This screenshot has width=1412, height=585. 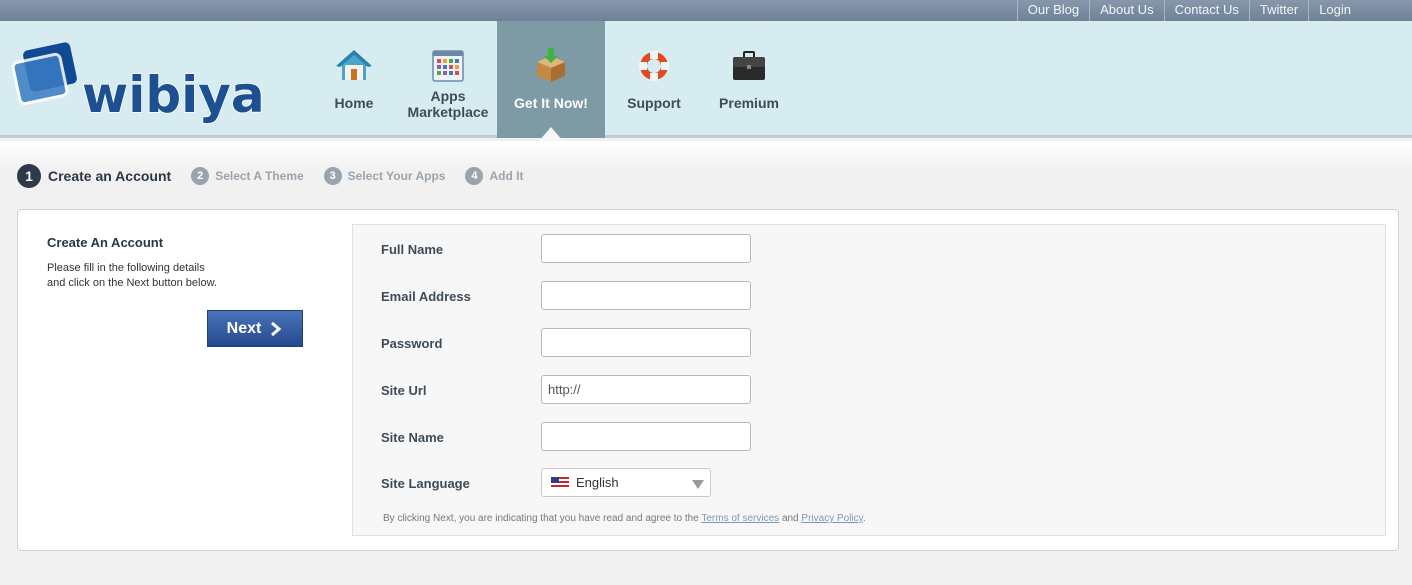 What do you see at coordinates (869, 249) in the screenshot?
I see `row-full-name: Full Name` at bounding box center [869, 249].